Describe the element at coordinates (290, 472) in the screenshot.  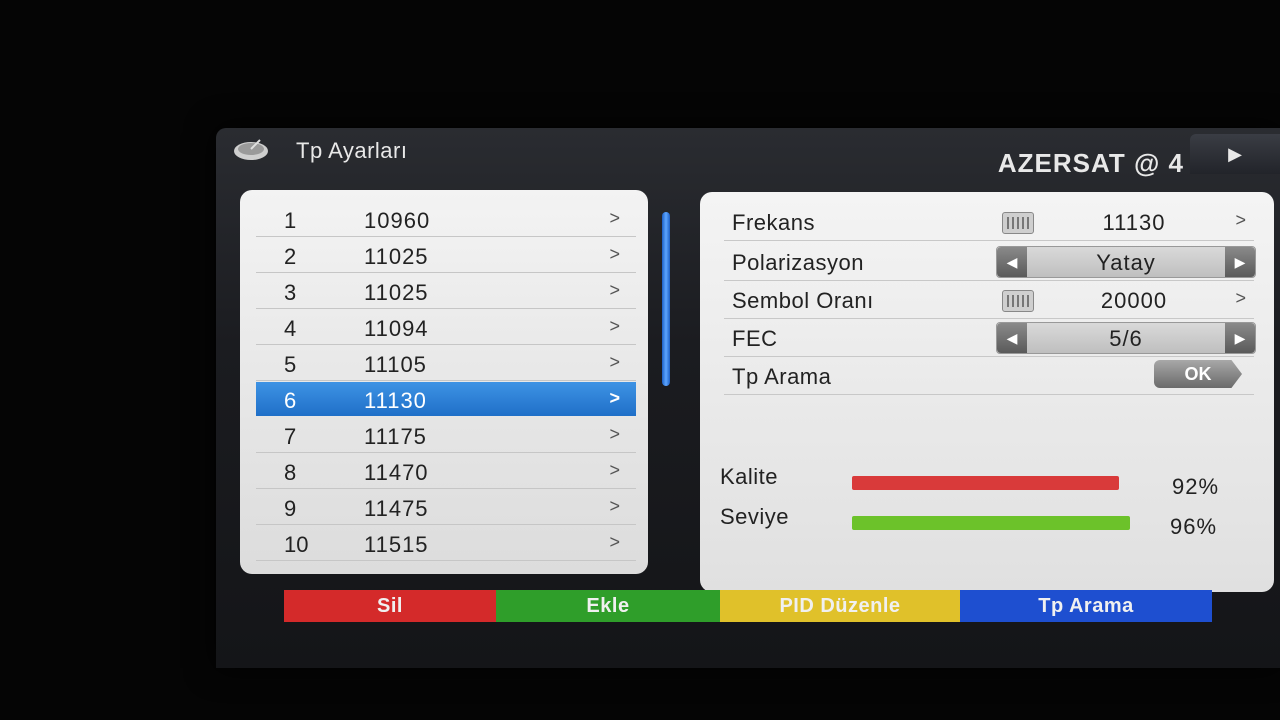
I see `list-item-number: 8` at that location.